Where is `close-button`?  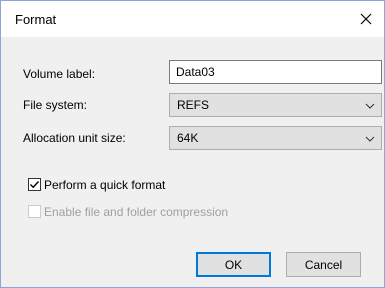 close-button is located at coordinates (366, 19).